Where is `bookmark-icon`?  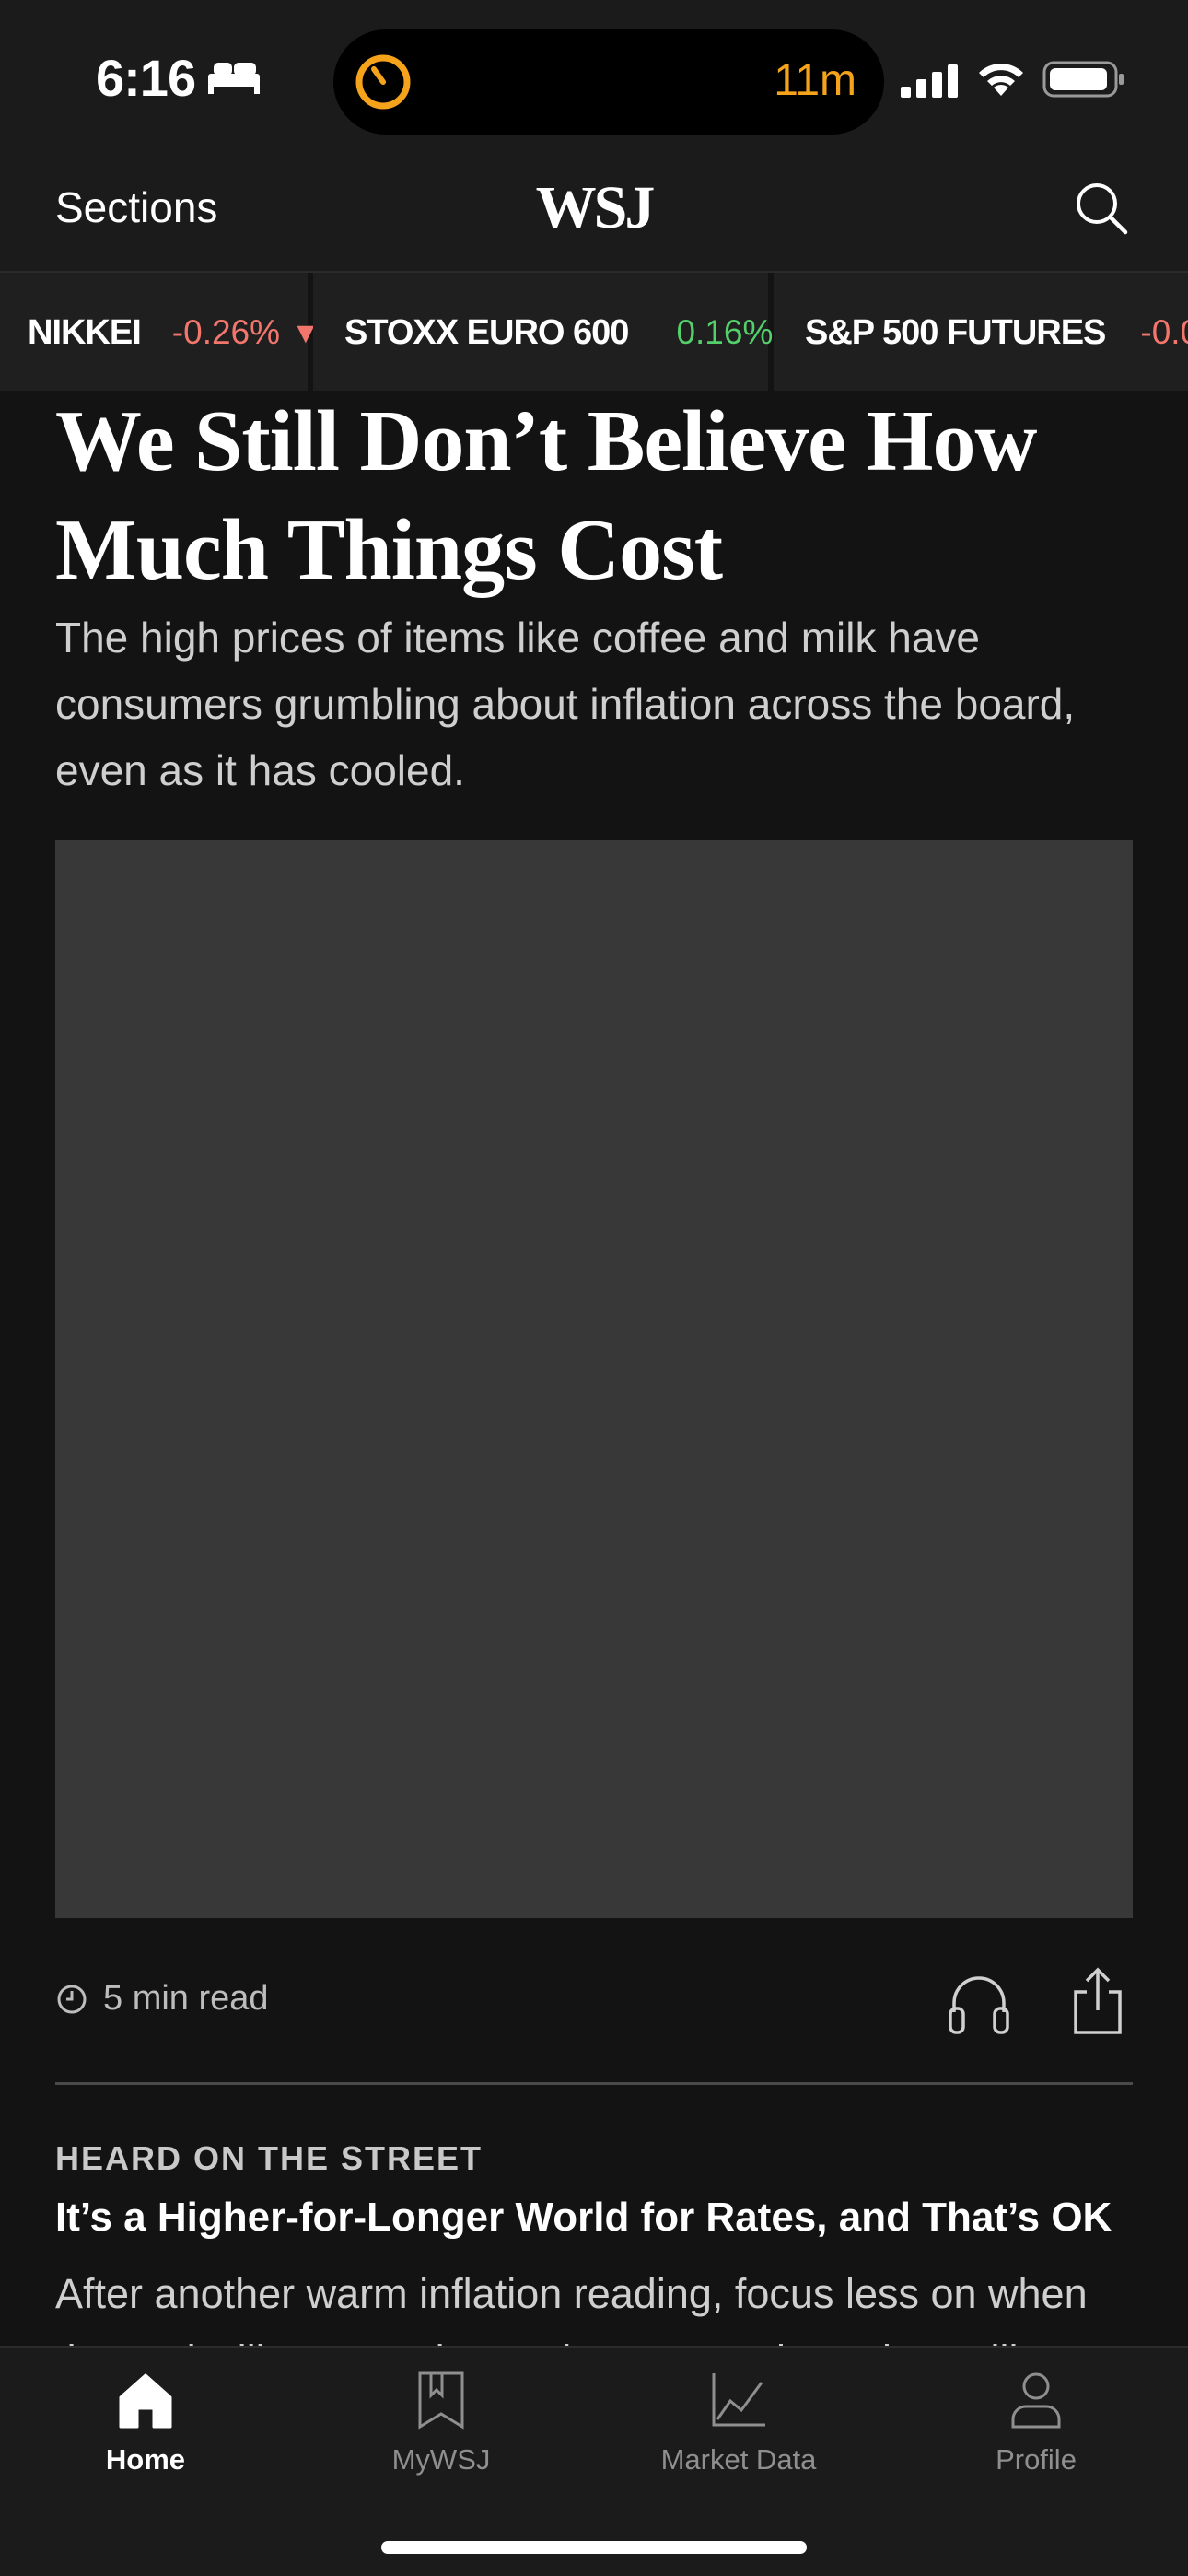 bookmark-icon is located at coordinates (441, 2400).